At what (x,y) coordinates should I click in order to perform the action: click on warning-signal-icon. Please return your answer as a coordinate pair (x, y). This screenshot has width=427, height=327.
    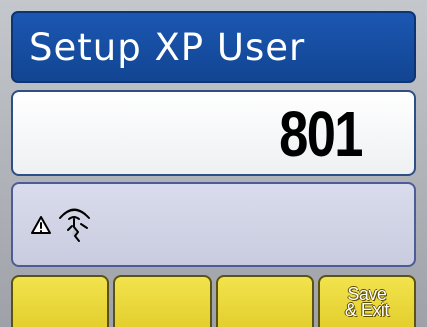
    Looking at the image, I should click on (60, 225).